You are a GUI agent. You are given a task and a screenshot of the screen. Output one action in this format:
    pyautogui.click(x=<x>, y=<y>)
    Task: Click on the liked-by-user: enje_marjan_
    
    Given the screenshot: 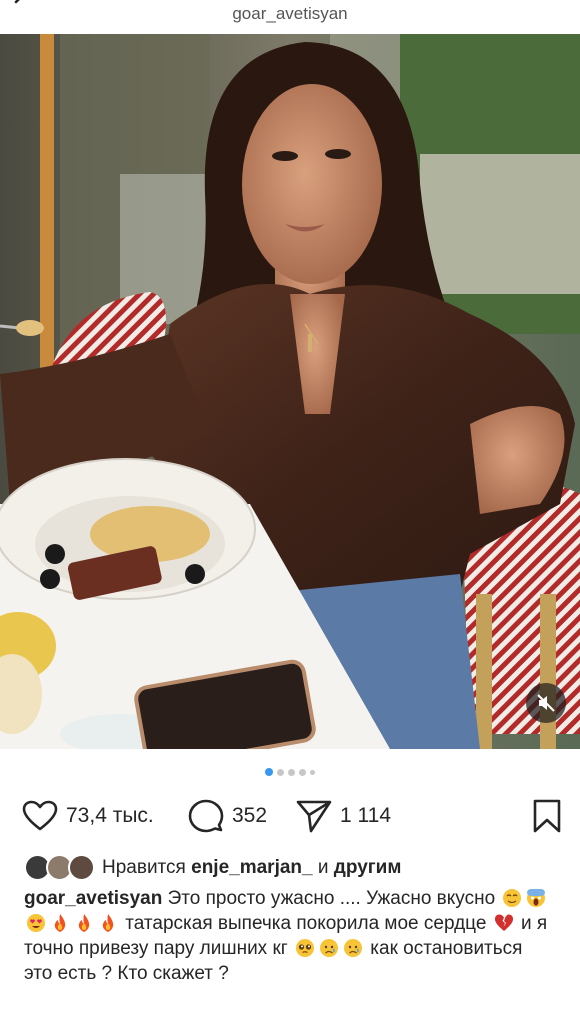 What is the action you would take?
    pyautogui.click(x=251, y=867)
    